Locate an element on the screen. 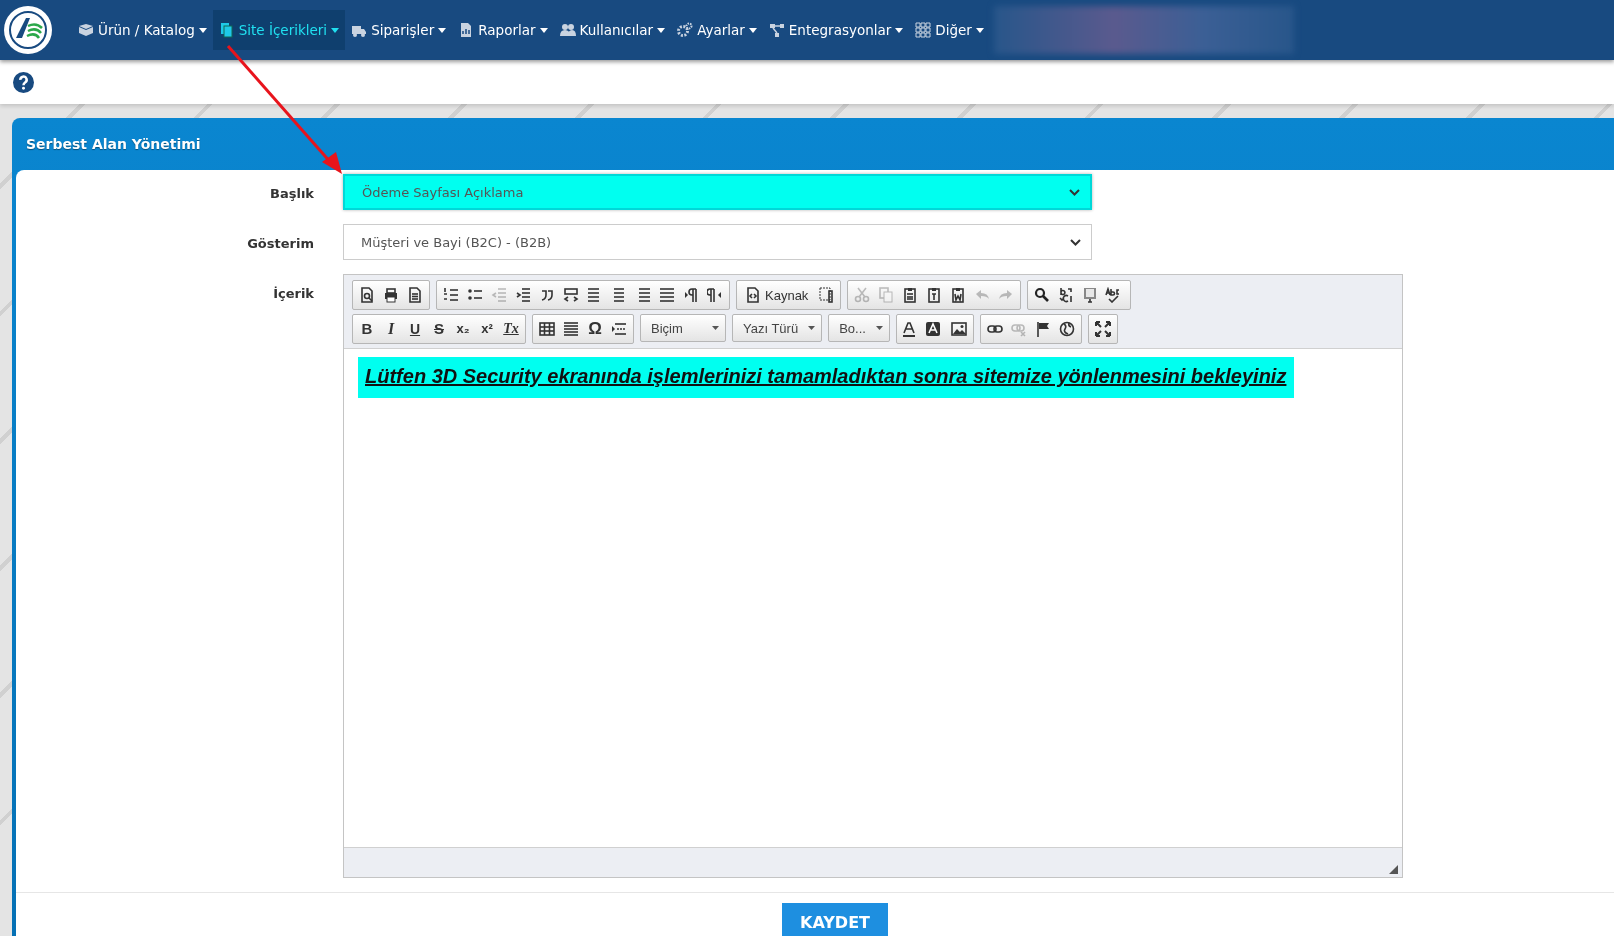 The image size is (1614, 936). nav-menu-item: Diğer is located at coordinates (949, 30).